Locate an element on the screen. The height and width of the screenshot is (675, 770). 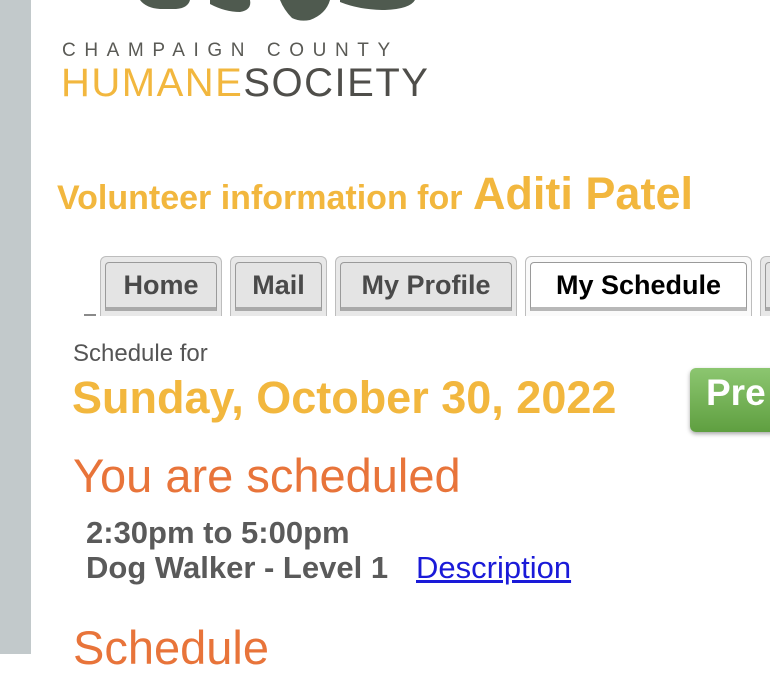
logo-humane-society: HUMANESOCIETY is located at coordinates (245, 83).